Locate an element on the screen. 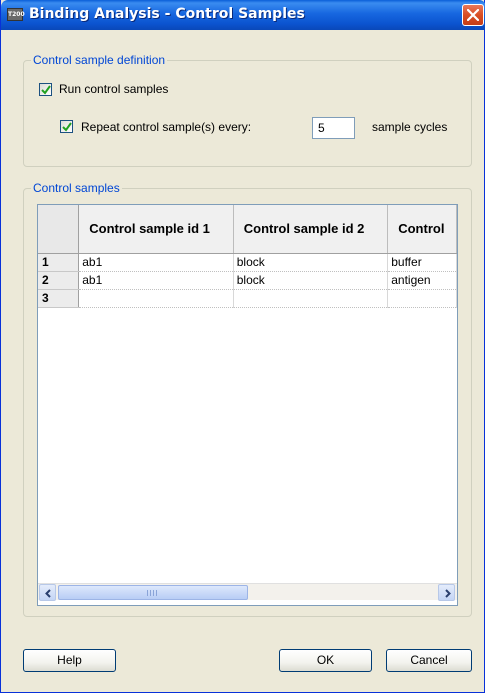  scroll-right-button is located at coordinates (446, 592).